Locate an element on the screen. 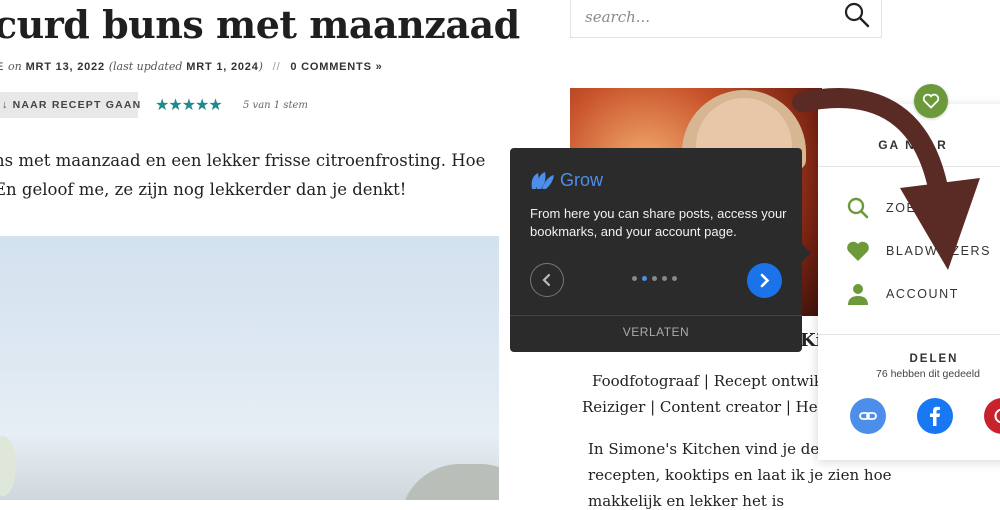  heart-outline-icon is located at coordinates (931, 101).